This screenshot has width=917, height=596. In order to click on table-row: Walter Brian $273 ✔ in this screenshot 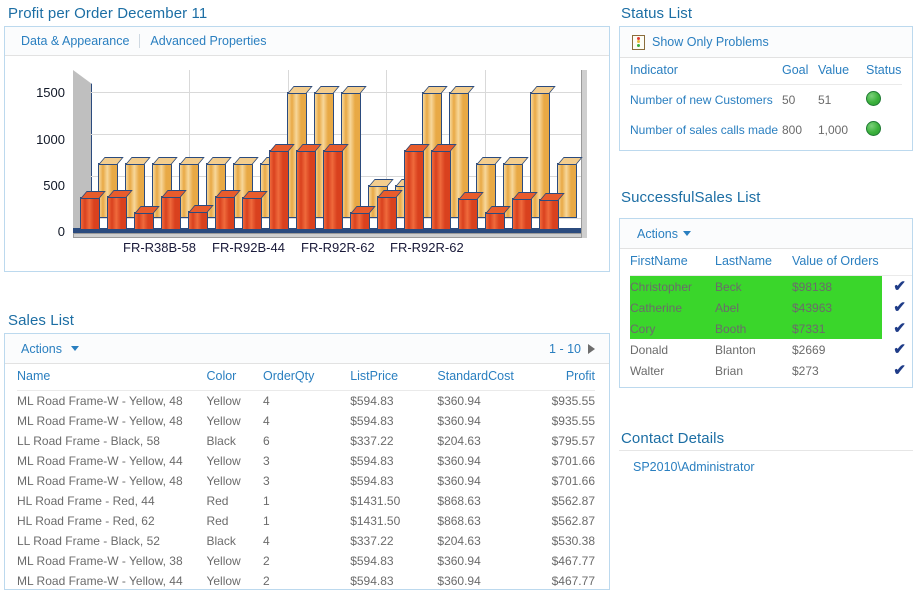, I will do `click(771, 370)`.